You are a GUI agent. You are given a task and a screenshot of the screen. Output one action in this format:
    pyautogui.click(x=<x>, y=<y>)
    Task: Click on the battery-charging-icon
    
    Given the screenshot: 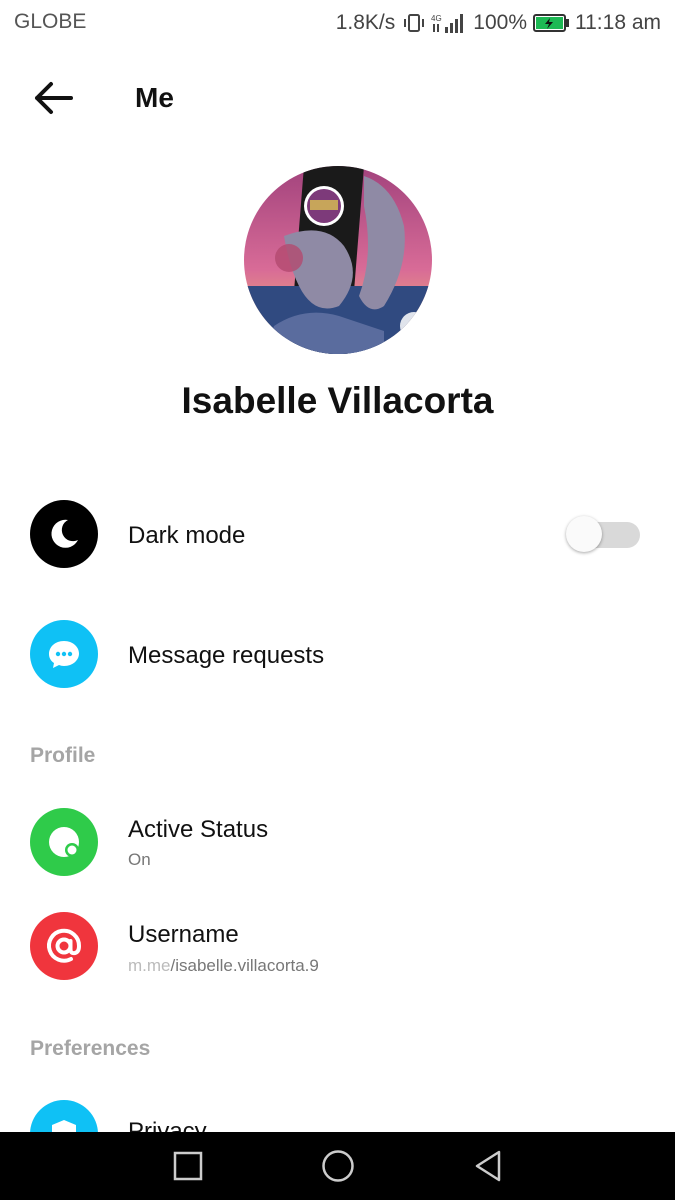 What is the action you would take?
    pyautogui.click(x=551, y=23)
    